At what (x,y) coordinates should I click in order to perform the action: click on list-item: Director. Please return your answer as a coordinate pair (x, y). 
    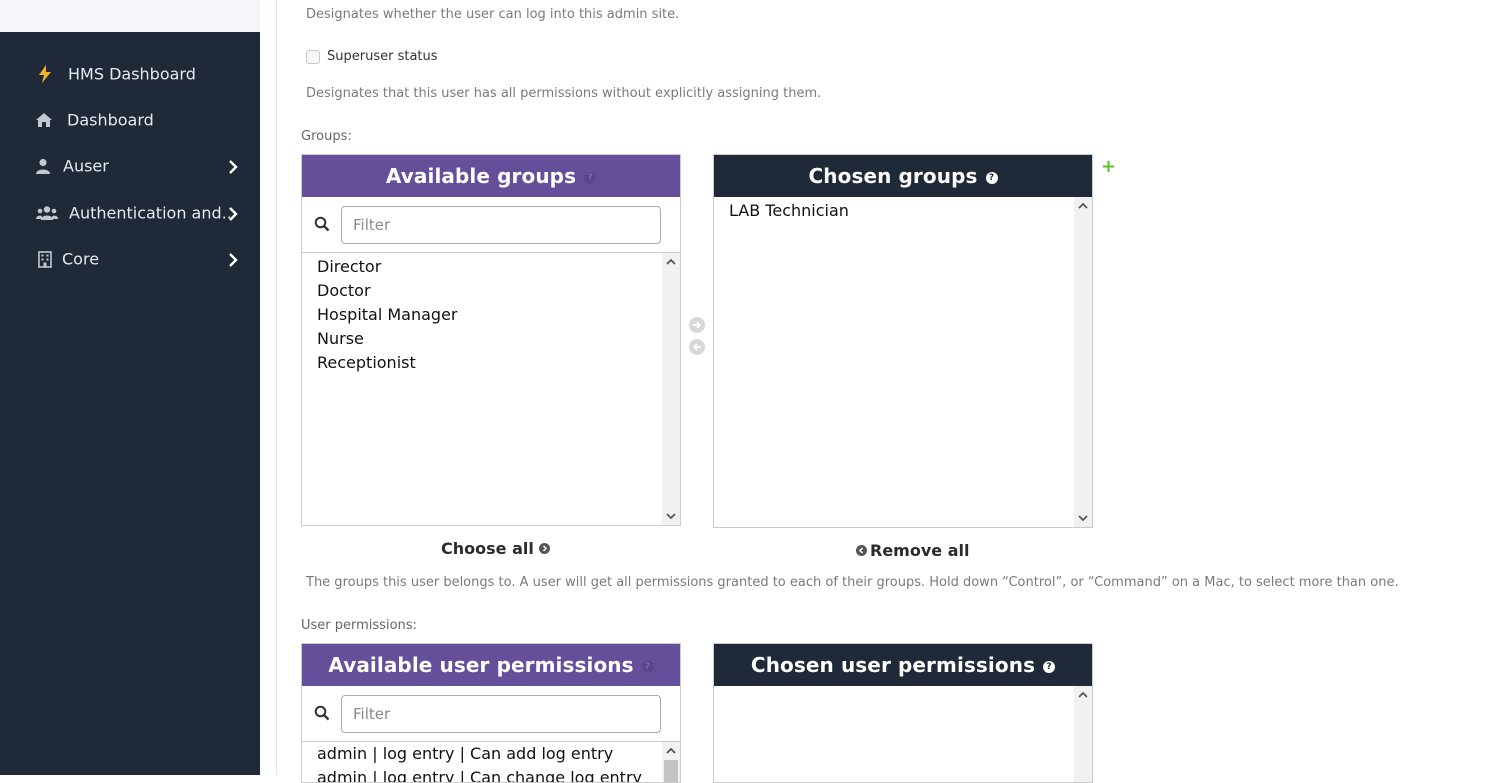
    Looking at the image, I should click on (491, 267).